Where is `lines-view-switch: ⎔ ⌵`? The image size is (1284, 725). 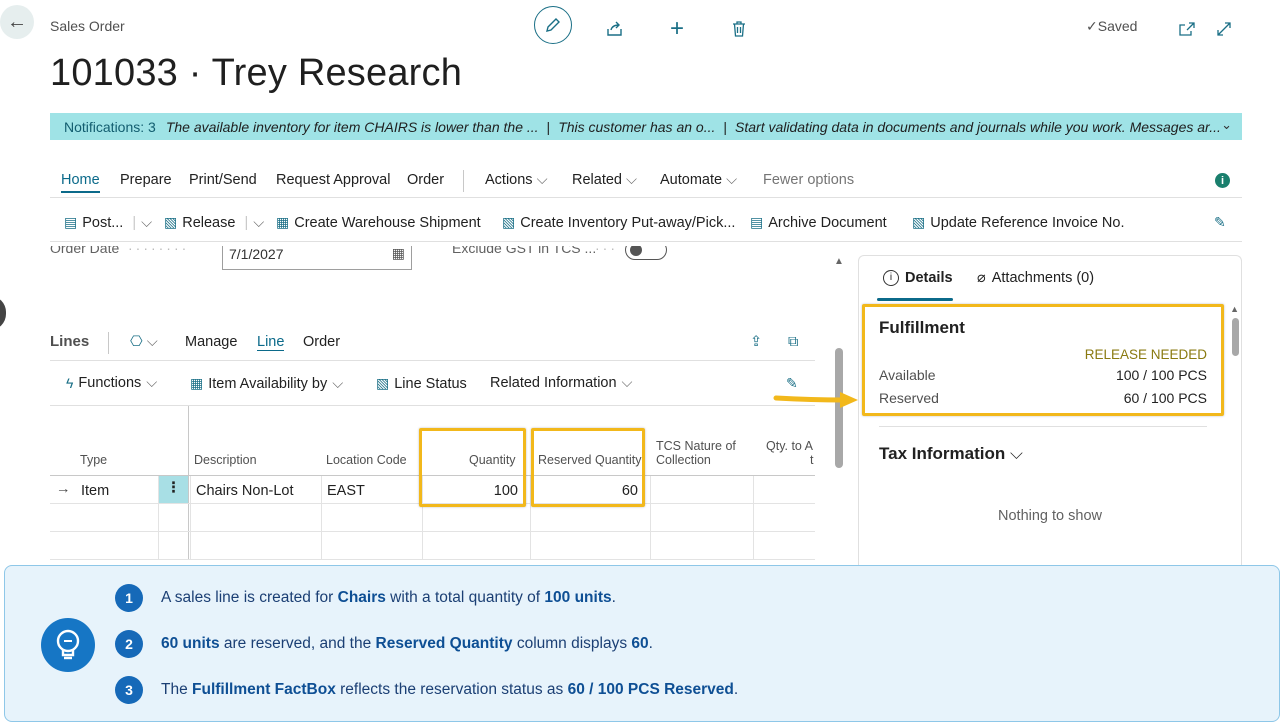 lines-view-switch: ⎔ ⌵ is located at coordinates (144, 342).